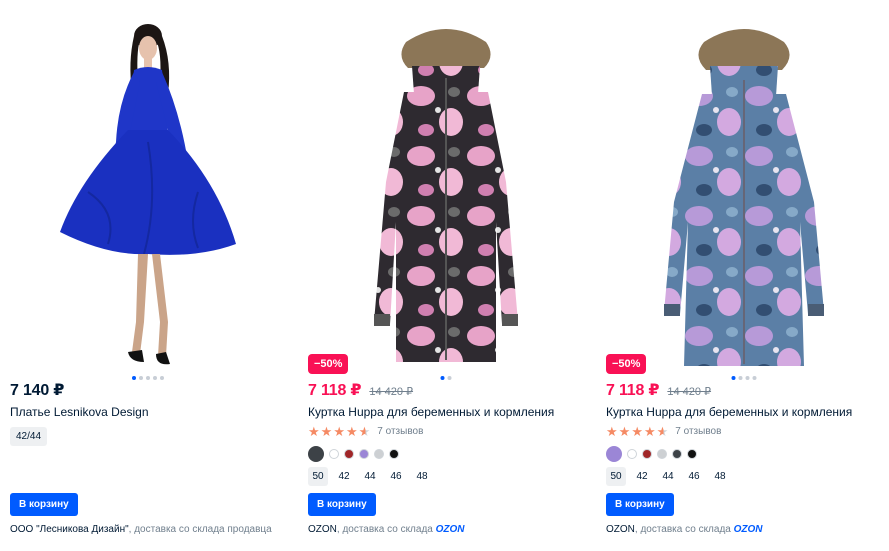  I want to click on blue-floral-jacket-photo, so click(744, 197).